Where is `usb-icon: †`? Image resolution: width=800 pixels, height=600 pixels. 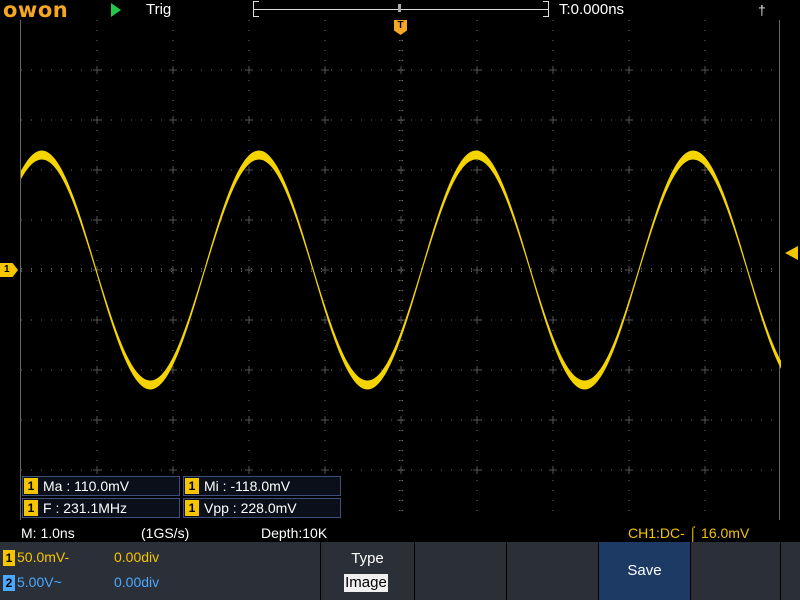
usb-icon: † is located at coordinates (762, 10).